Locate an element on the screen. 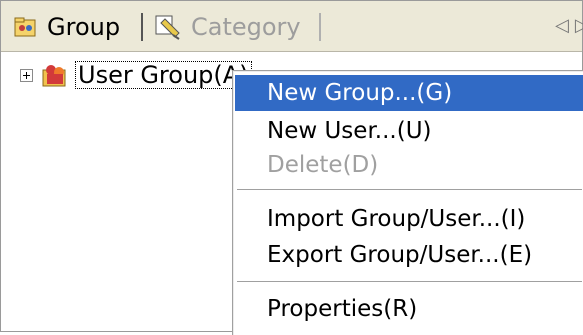 Image resolution: width=583 pixels, height=335 pixels. menu-item-new-group: New Group...(G) is located at coordinates (409, 93).